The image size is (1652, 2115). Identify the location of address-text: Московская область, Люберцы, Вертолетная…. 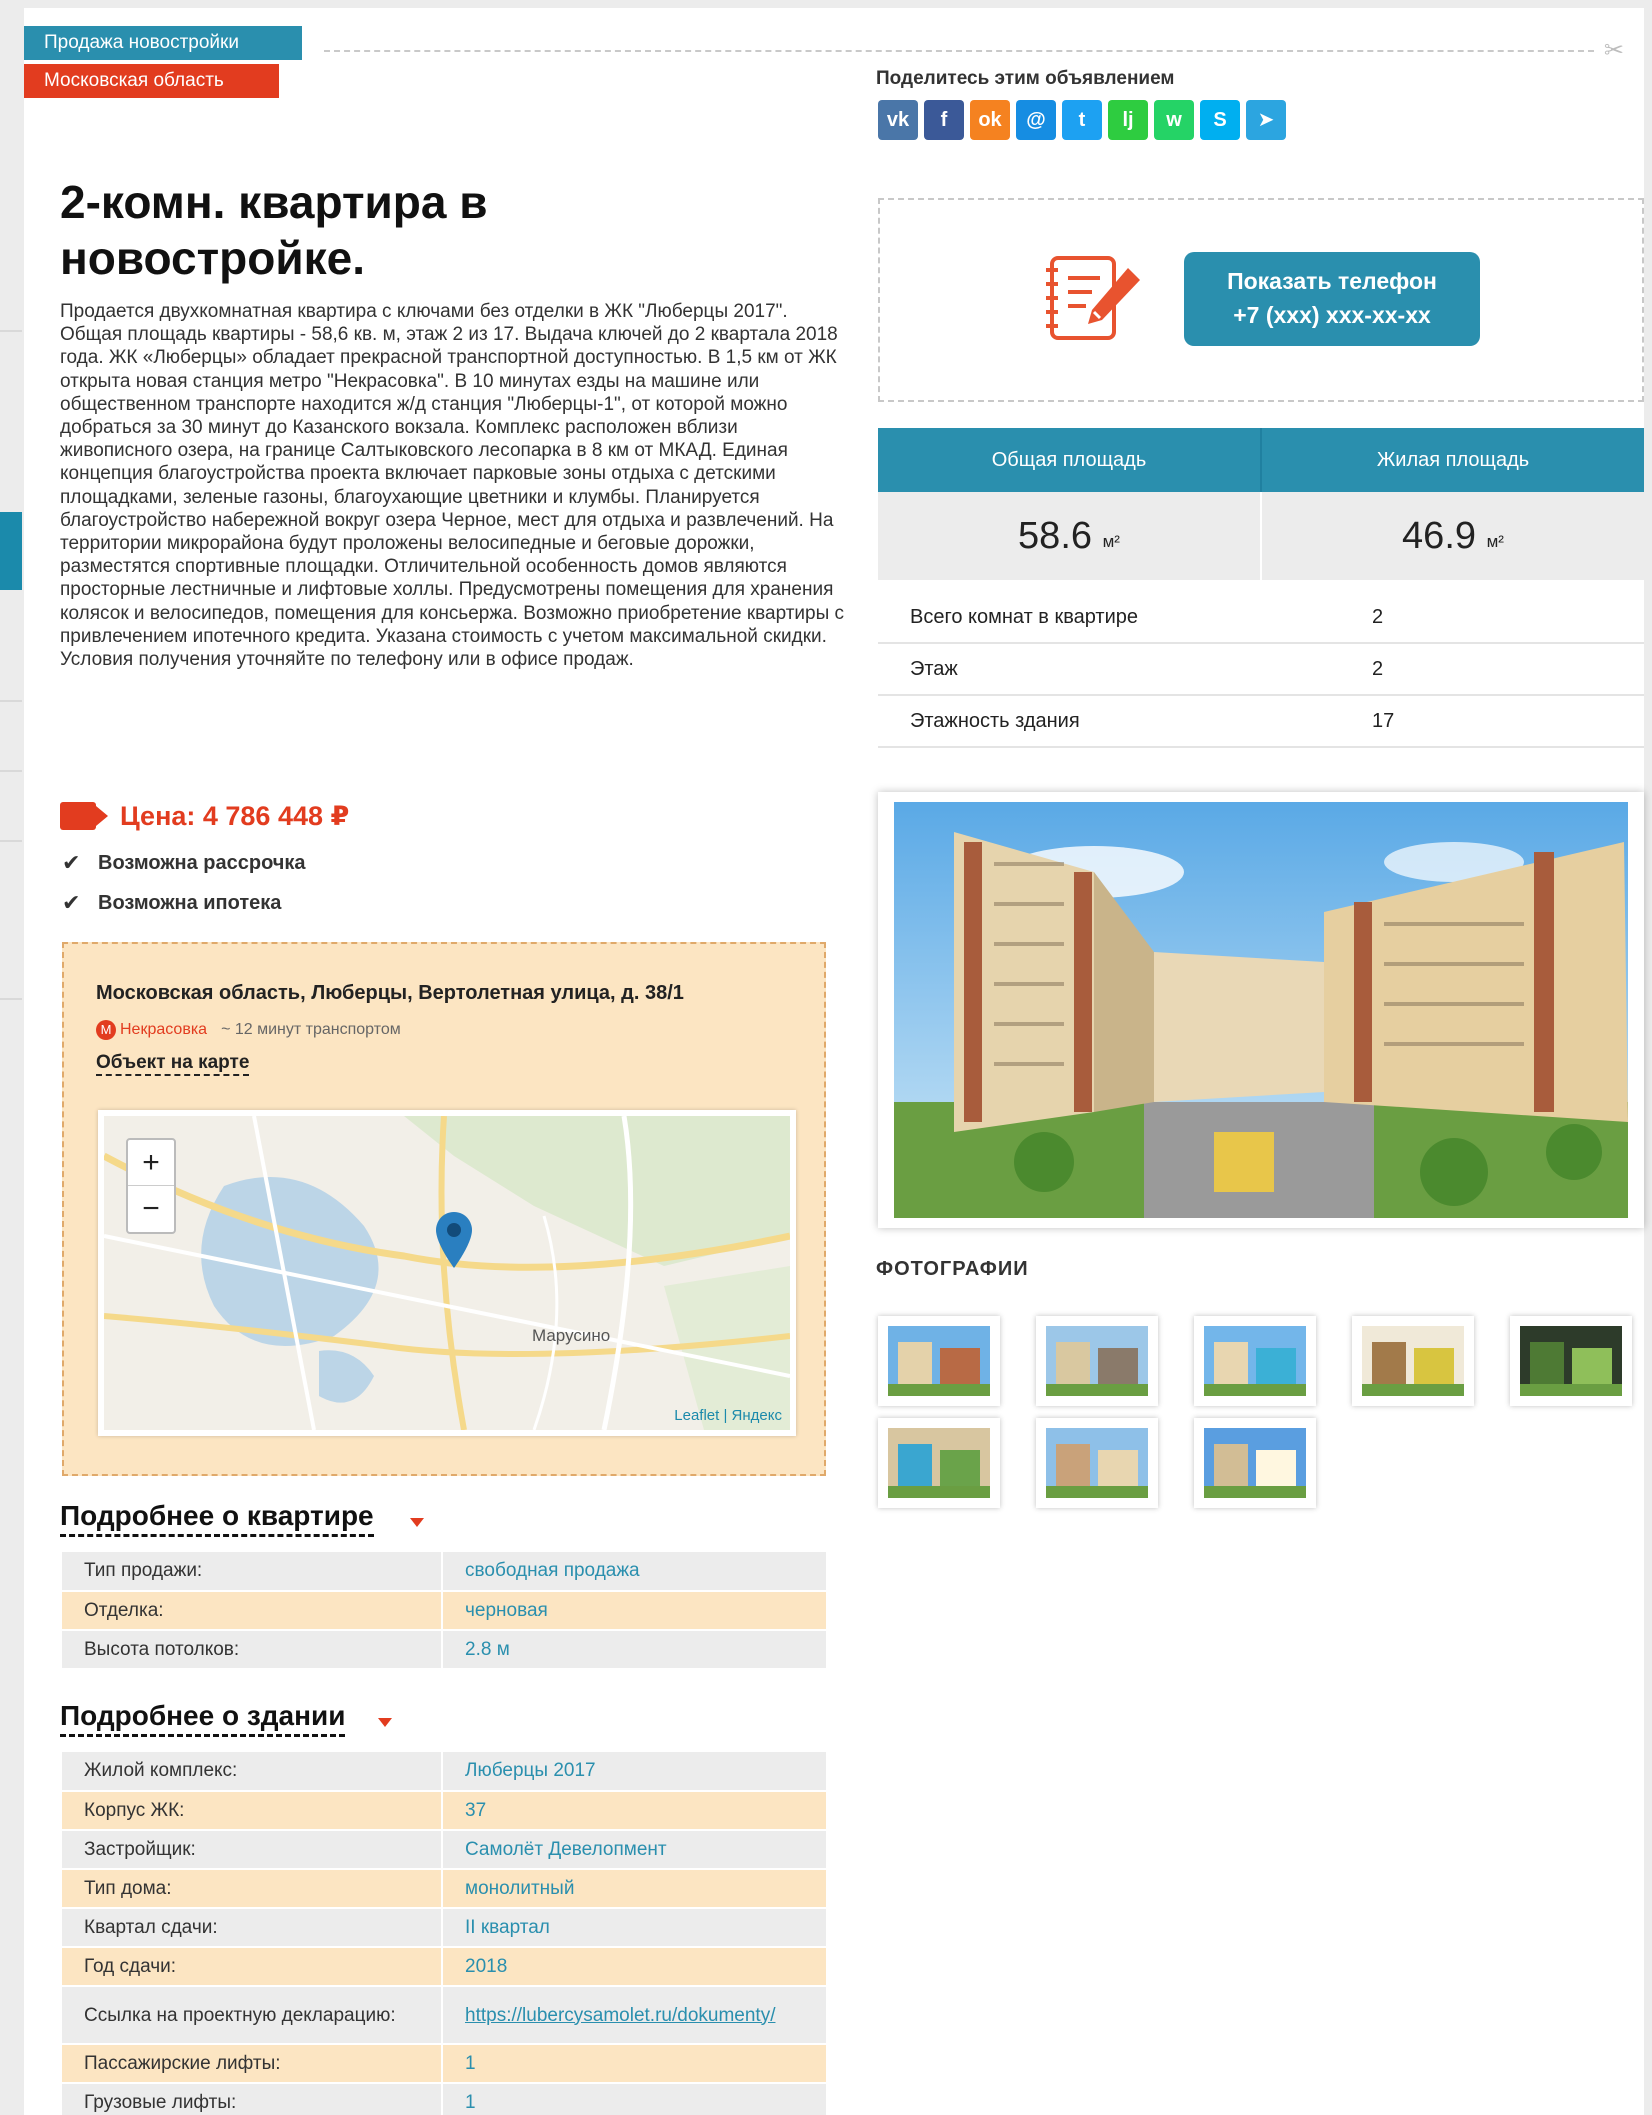
(390, 993).